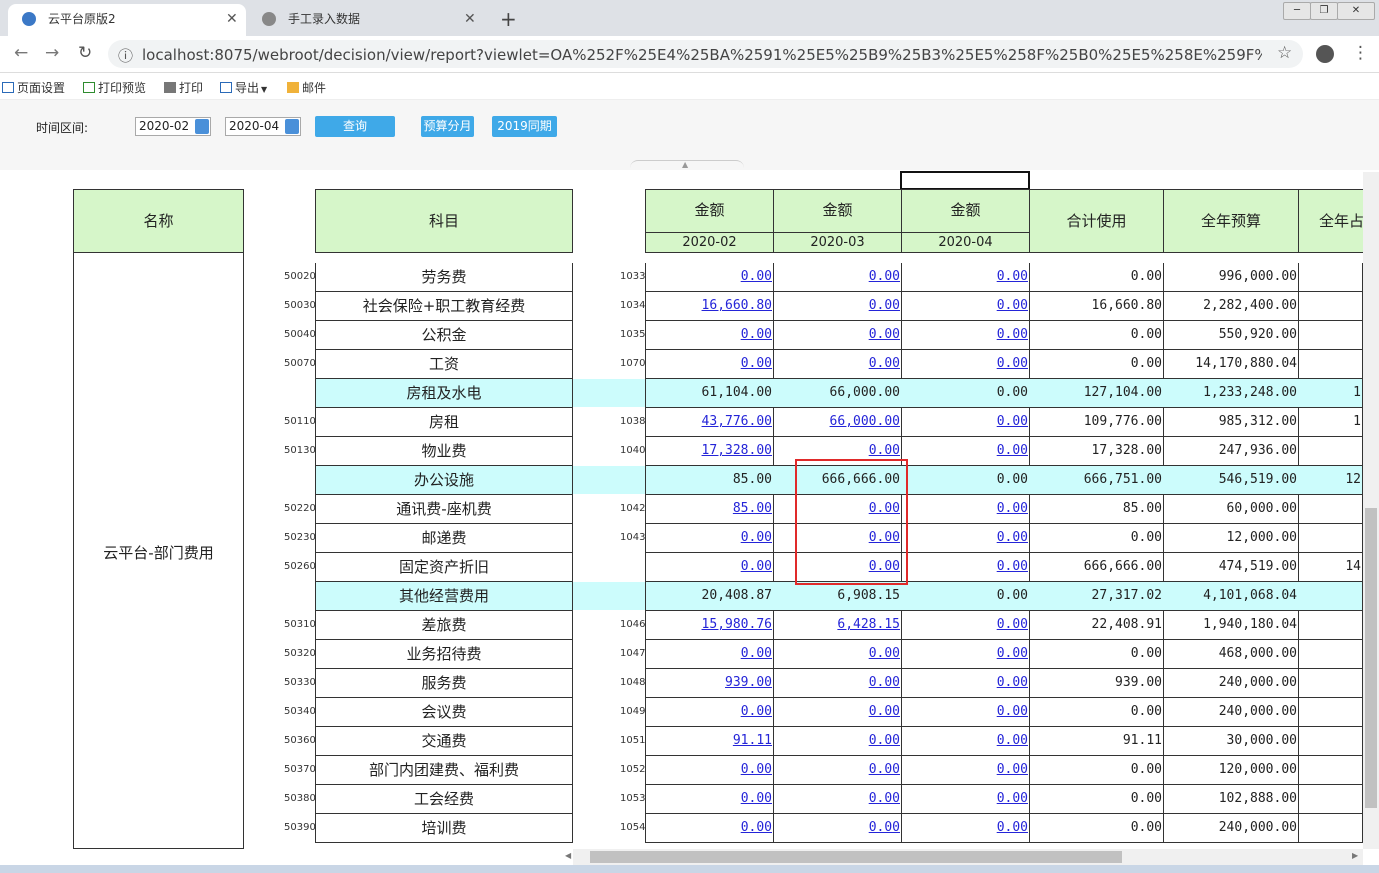 The image size is (1379, 873). Describe the element at coordinates (85, 53) in the screenshot. I see `reload-icon: ↻` at that location.